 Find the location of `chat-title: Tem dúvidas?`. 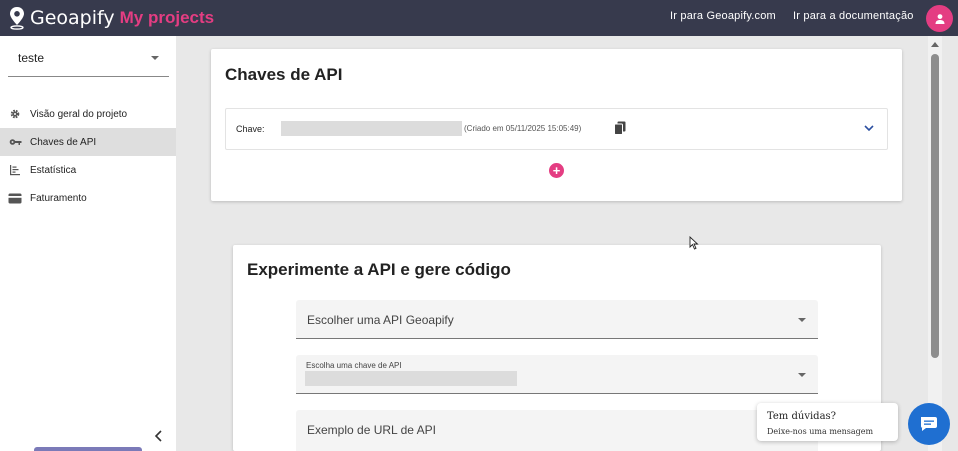

chat-title: Tem dúvidas? is located at coordinates (802, 416).